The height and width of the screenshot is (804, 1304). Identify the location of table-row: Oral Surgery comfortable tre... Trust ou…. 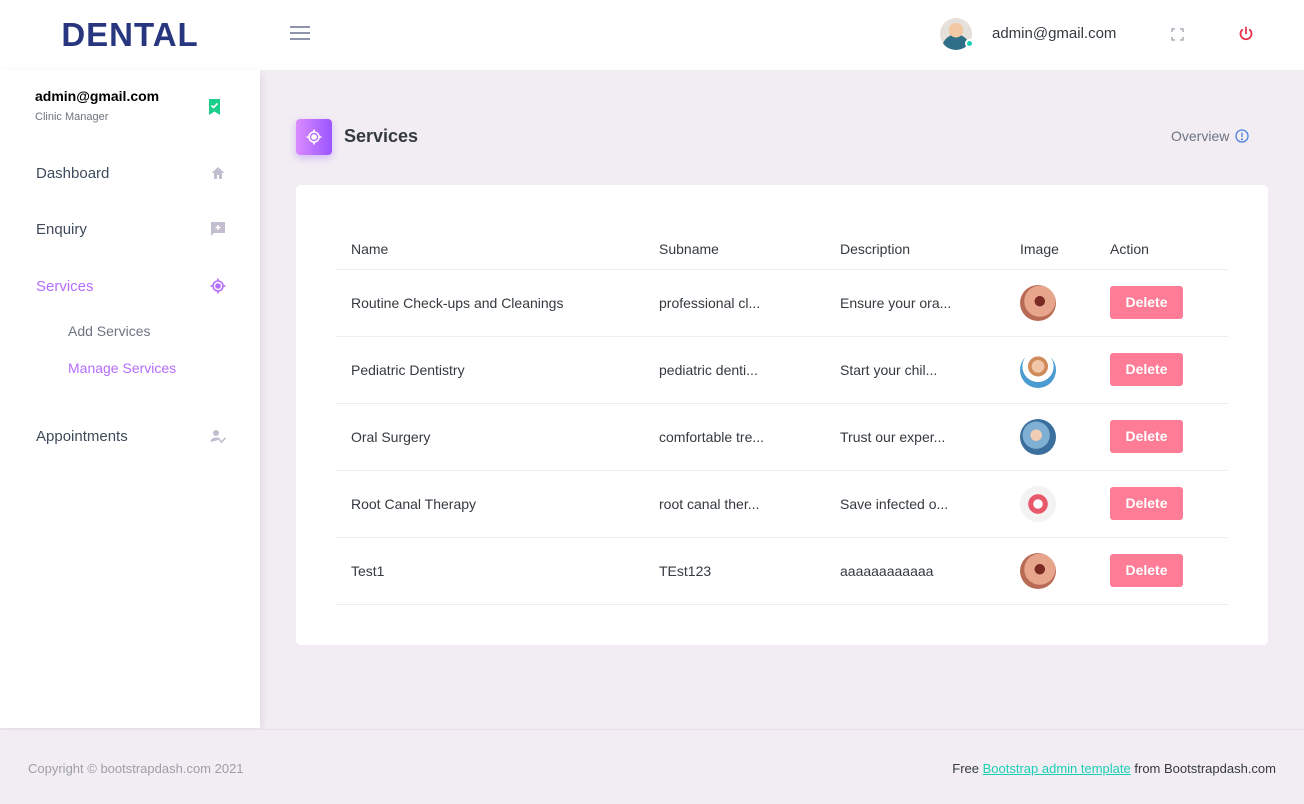
(782, 437).